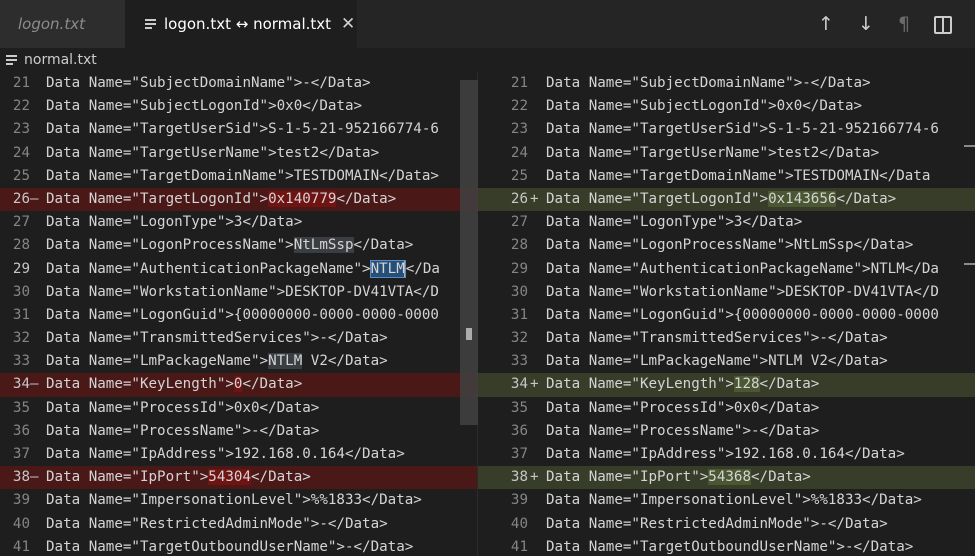 Image resolution: width=975 pixels, height=556 pixels. Describe the element at coordinates (717, 361) in the screenshot. I see `line-text: Data Name="LmPackageName">NTLM V2</Data>` at that location.